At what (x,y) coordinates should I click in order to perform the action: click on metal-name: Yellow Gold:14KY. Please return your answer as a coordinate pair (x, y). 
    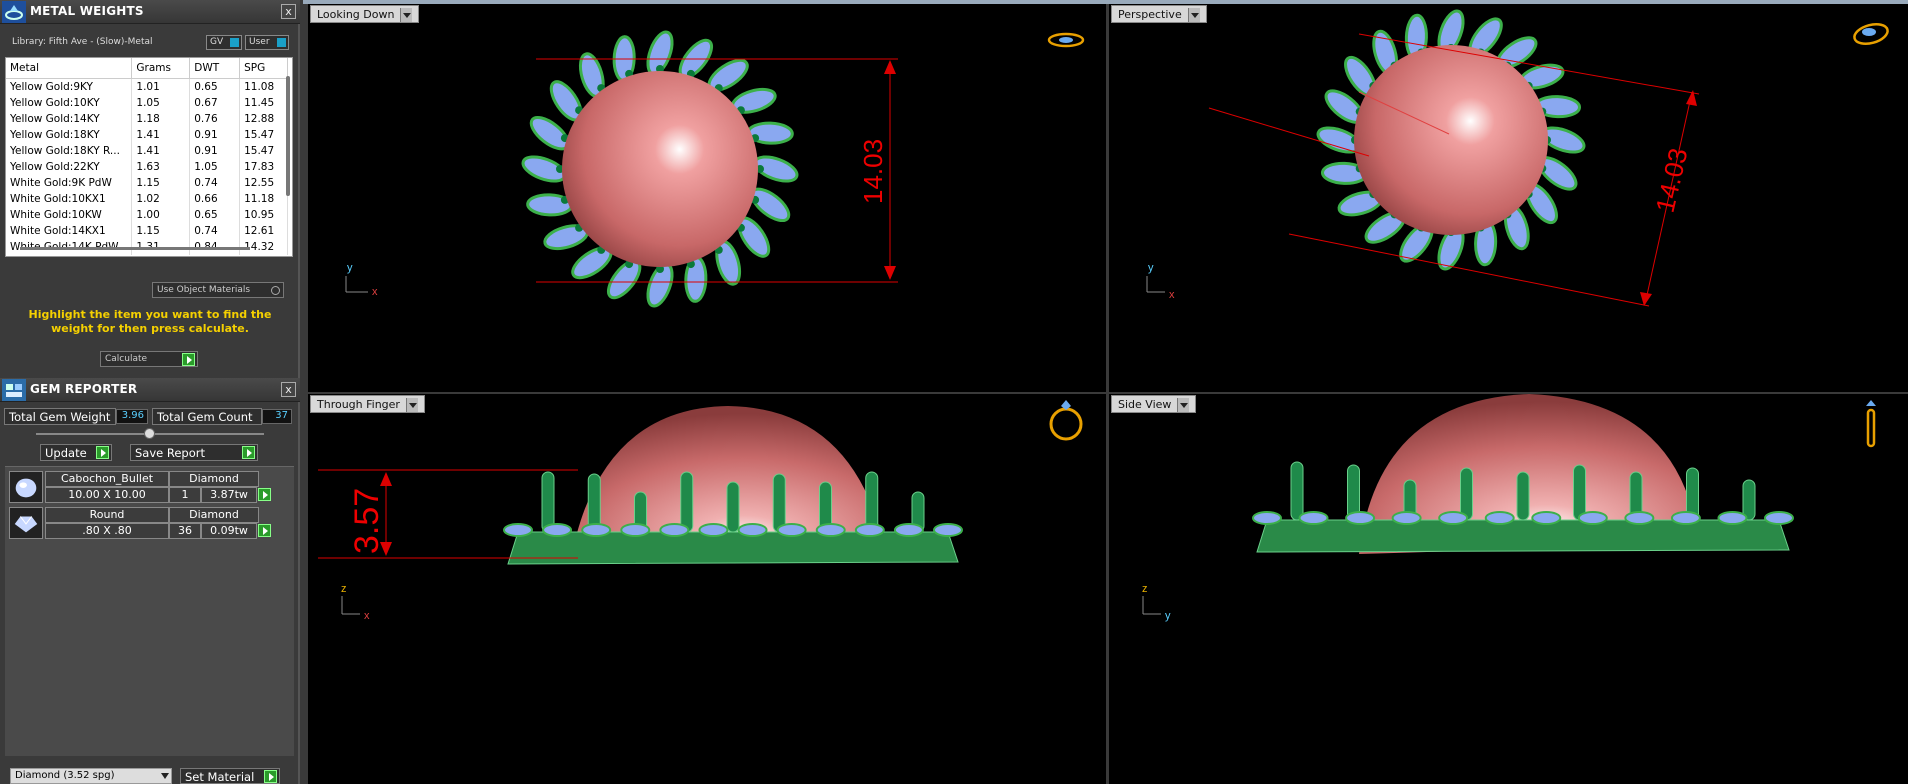
    Looking at the image, I should click on (69, 118).